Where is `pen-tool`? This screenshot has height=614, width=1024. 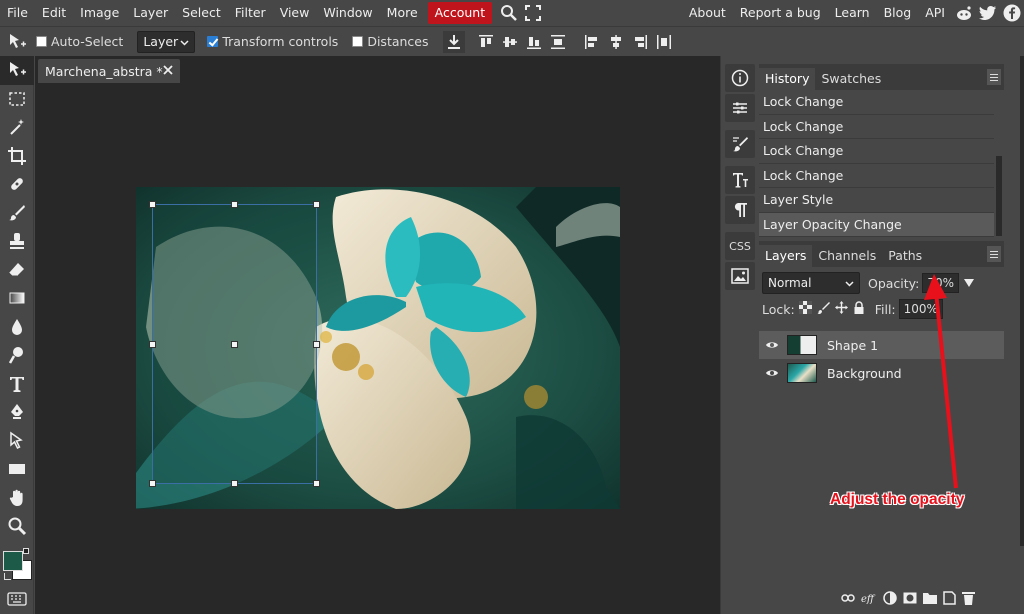
pen-tool is located at coordinates (17, 412).